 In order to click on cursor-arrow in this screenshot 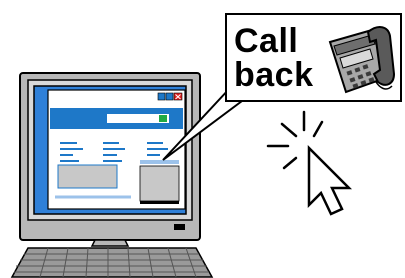, I will do `click(330, 180)`.